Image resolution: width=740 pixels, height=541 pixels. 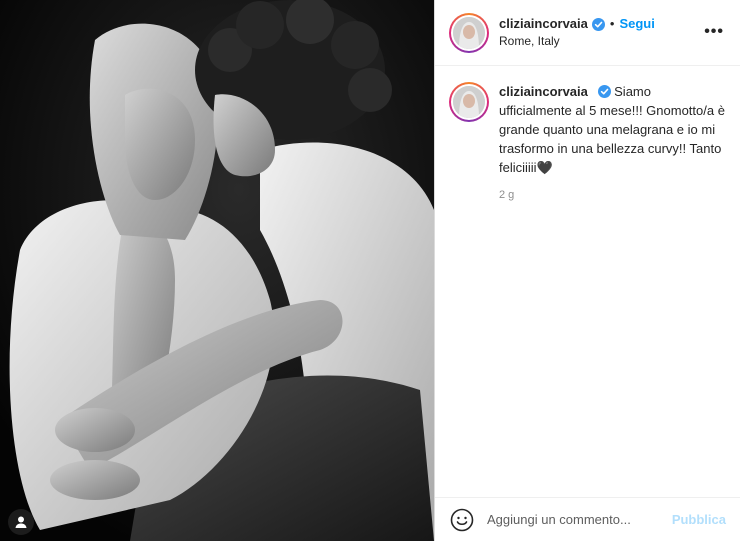 What do you see at coordinates (575, 519) in the screenshot?
I see `comment-input` at bounding box center [575, 519].